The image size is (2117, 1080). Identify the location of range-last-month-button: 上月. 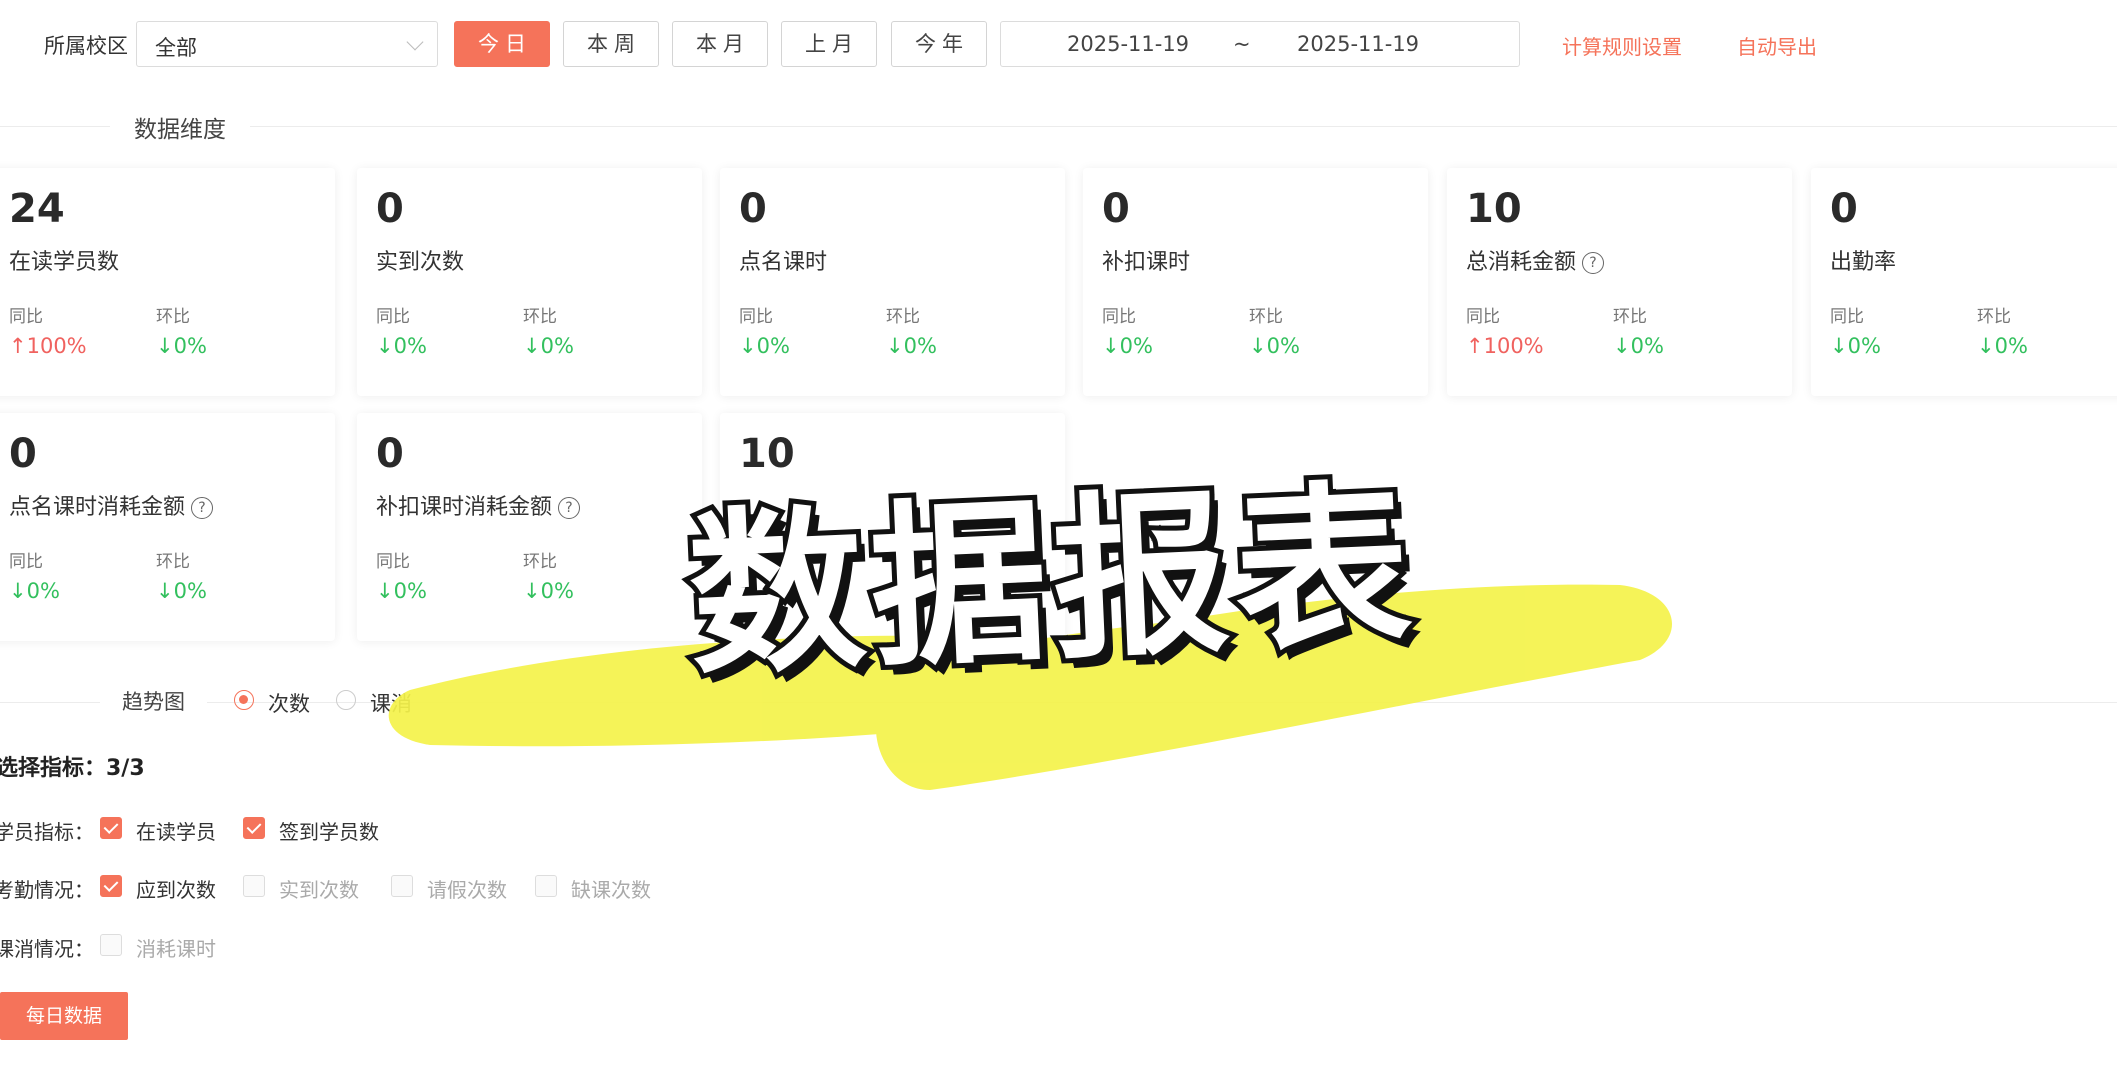
(829, 44).